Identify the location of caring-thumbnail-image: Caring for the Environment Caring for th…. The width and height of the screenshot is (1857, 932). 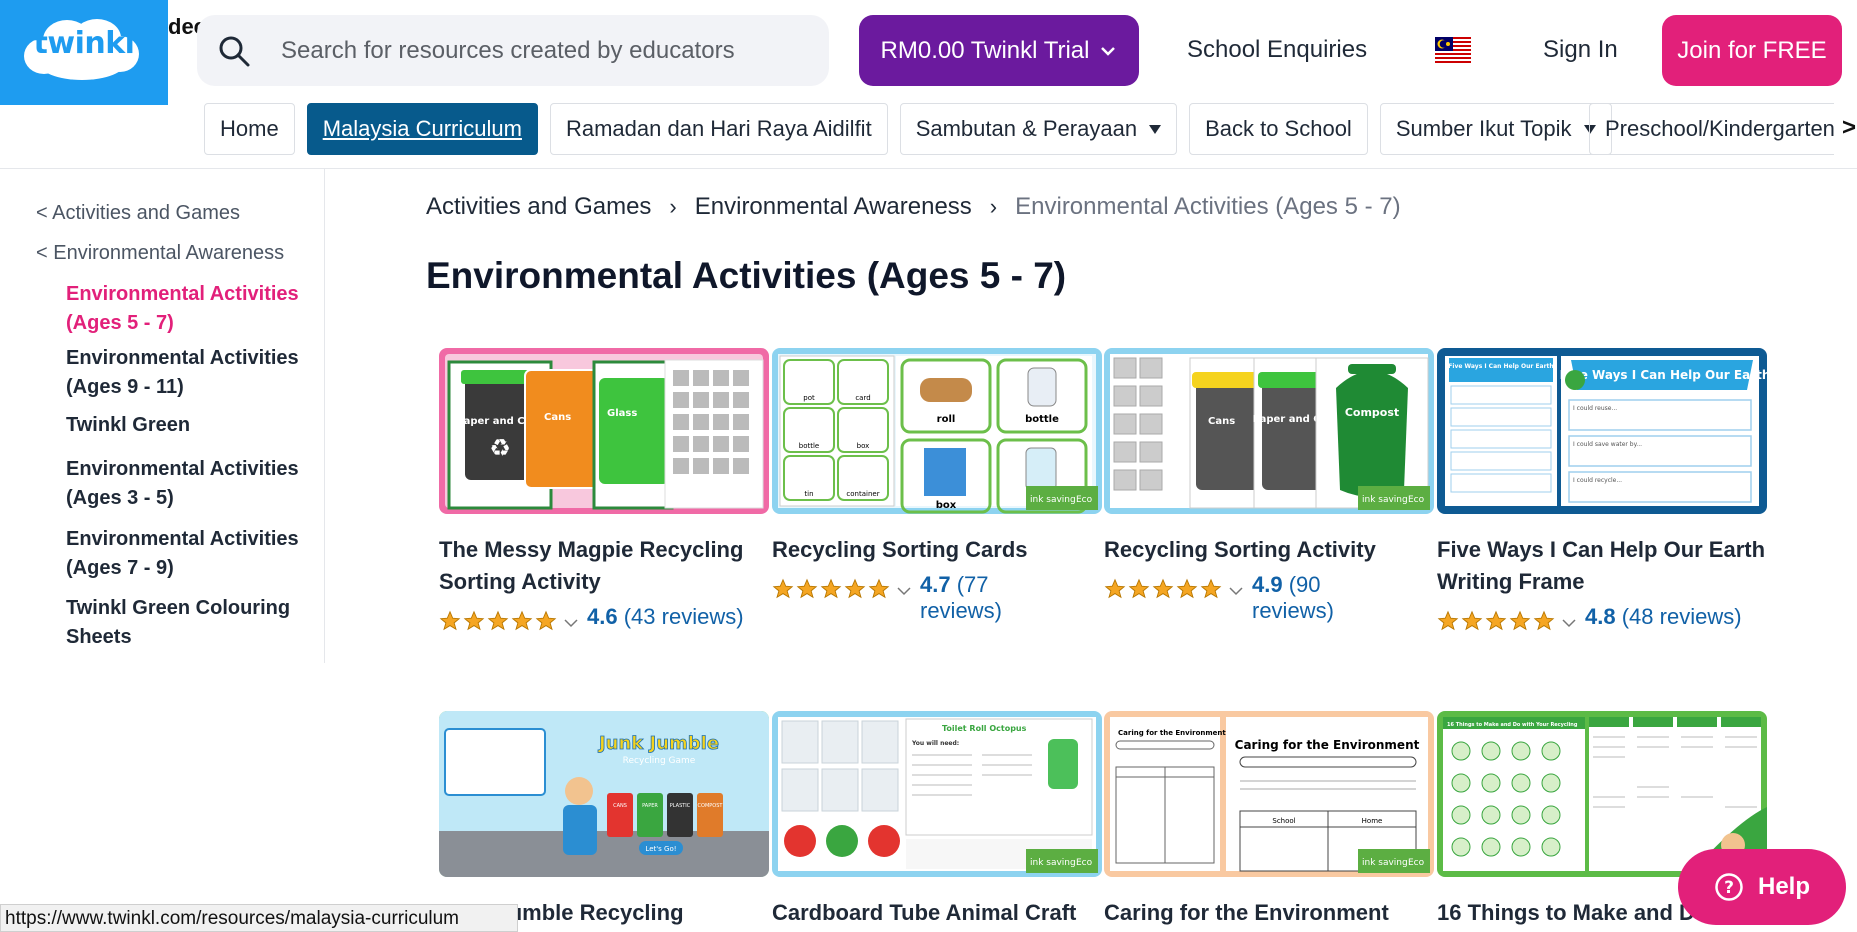
(1270, 795).